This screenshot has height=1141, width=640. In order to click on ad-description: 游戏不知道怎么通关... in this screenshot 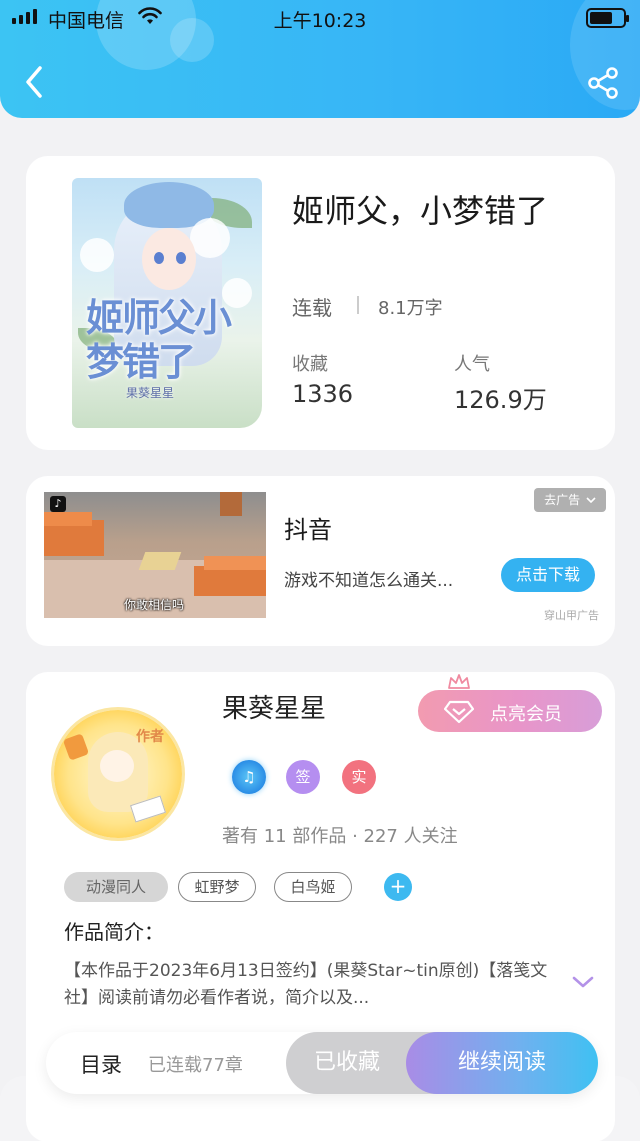, I will do `click(369, 581)`.